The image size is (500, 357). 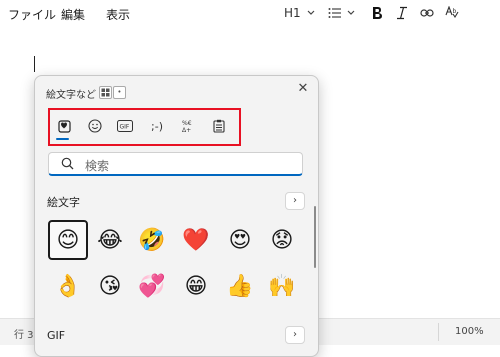 I want to click on list-icon, so click(x=334, y=13).